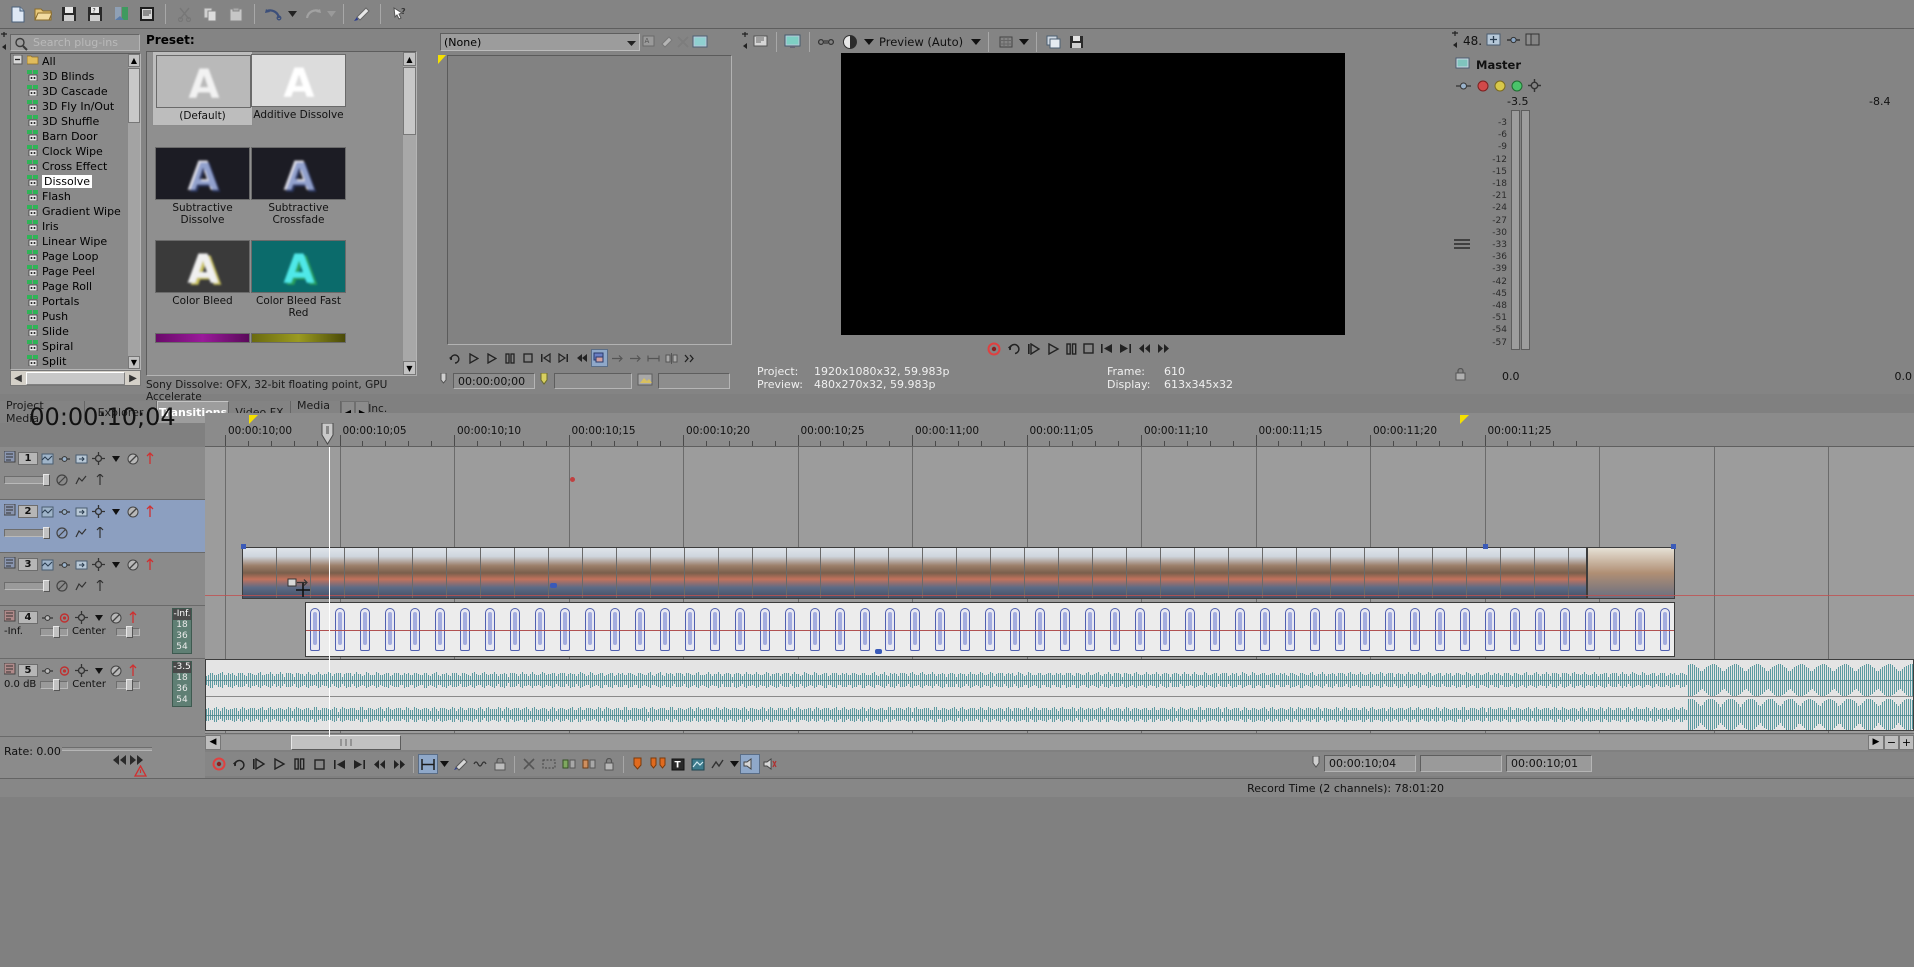  What do you see at coordinates (631, 42) in the screenshot?
I see `chevron-down-icon` at bounding box center [631, 42].